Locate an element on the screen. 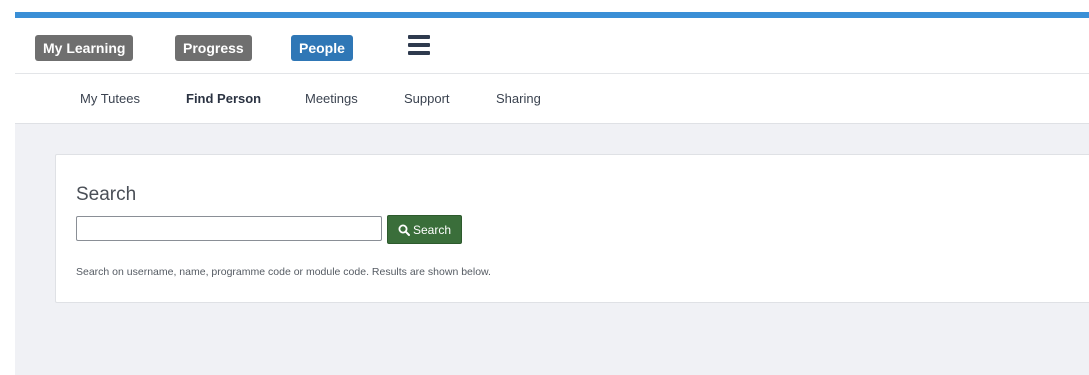  sub-nav-my-tutees: My Tutees is located at coordinates (110, 98).